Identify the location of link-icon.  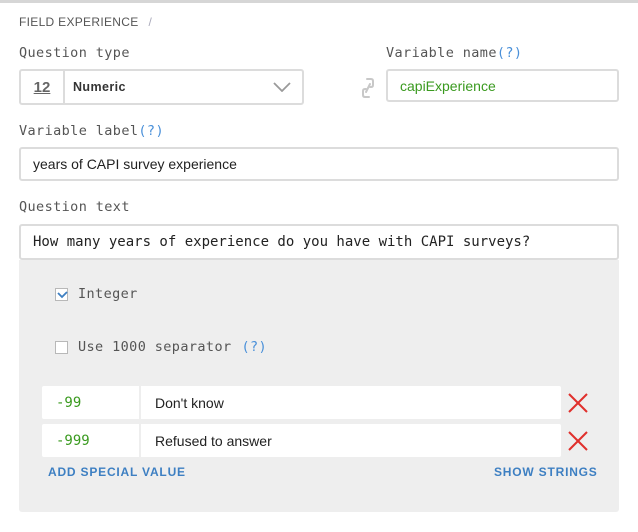
(368, 88).